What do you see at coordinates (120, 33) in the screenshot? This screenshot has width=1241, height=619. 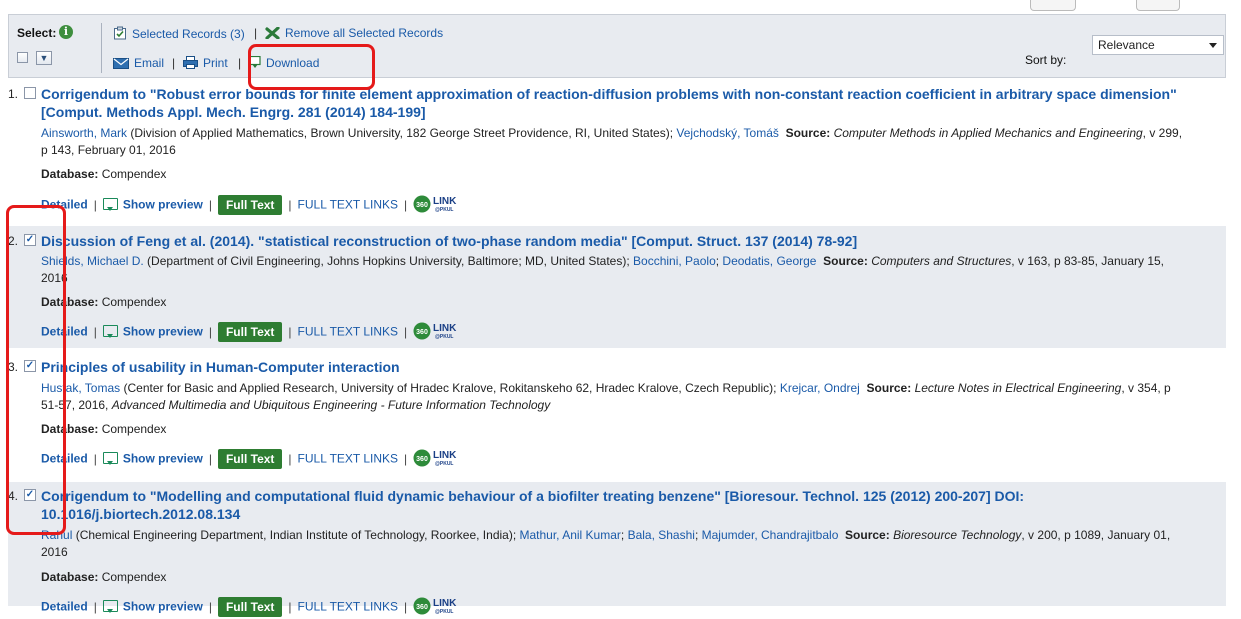 I see `clipboard-icon` at bounding box center [120, 33].